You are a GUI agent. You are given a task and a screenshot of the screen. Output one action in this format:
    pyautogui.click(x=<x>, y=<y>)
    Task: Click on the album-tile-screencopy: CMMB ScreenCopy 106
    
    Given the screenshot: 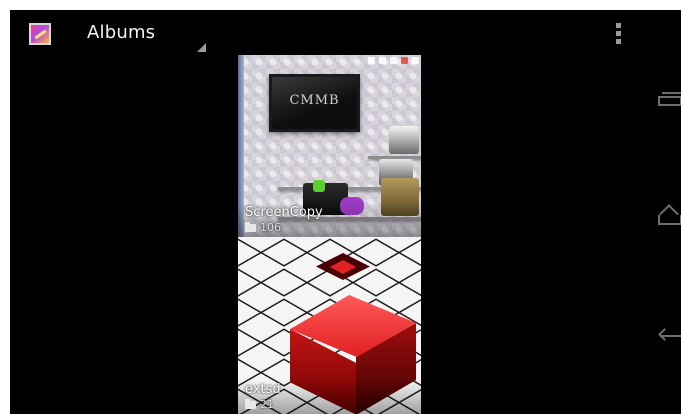 What is the action you would take?
    pyautogui.click(x=329, y=146)
    